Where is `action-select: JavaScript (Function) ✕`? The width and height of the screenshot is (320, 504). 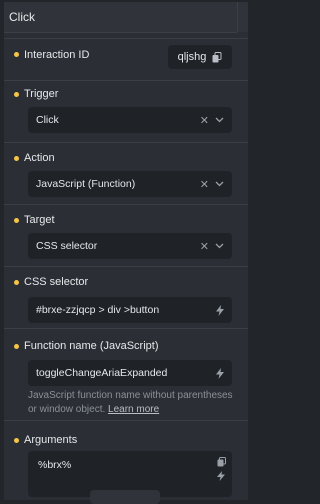
action-select: JavaScript (Function) ✕ is located at coordinates (130, 184).